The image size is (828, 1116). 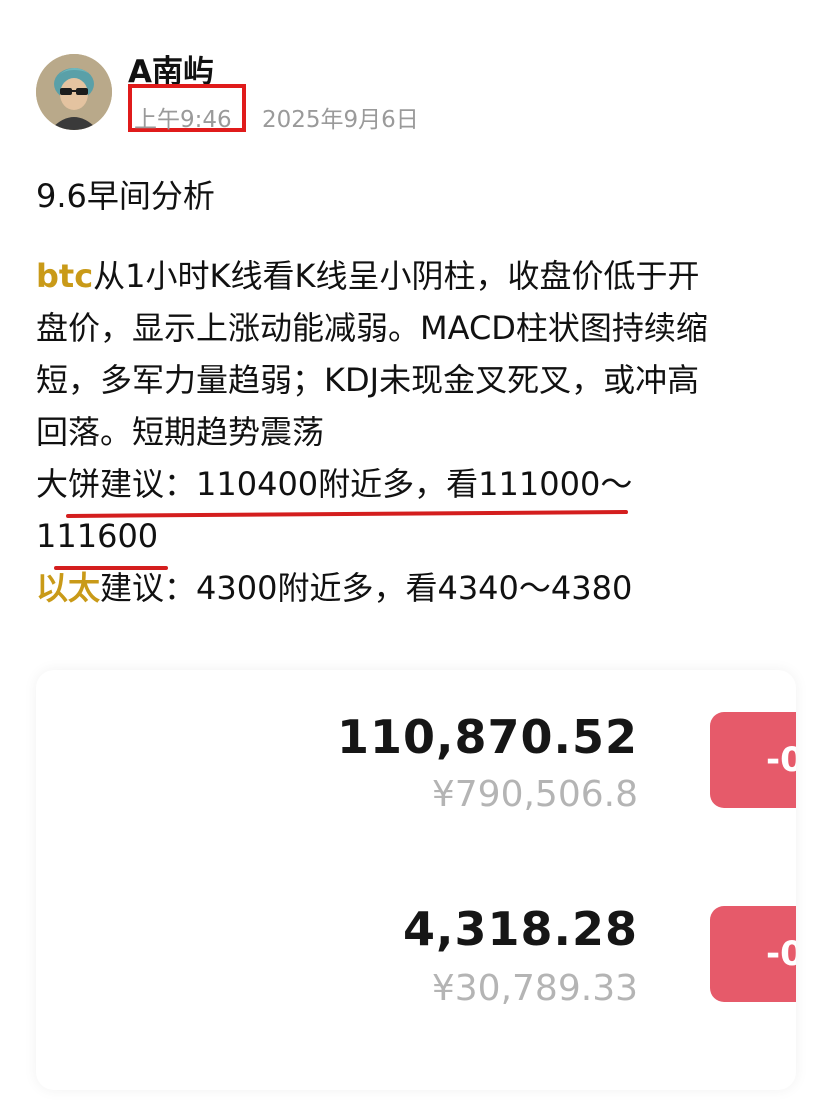 I want to click on price-cny: ¥790,506.8, so click(x=534, y=794).